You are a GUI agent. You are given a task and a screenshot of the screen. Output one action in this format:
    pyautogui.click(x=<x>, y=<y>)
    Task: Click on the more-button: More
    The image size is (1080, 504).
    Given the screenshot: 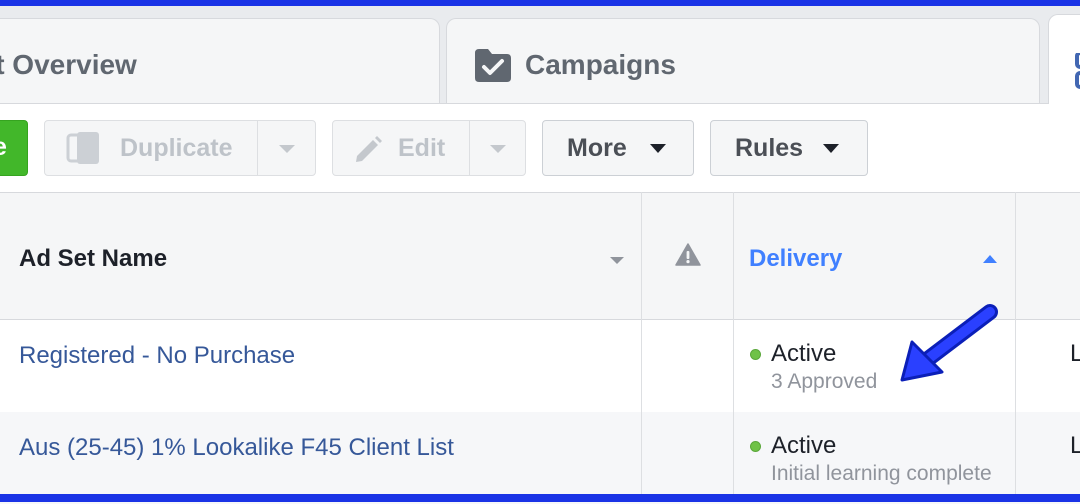 What is the action you would take?
    pyautogui.click(x=618, y=148)
    